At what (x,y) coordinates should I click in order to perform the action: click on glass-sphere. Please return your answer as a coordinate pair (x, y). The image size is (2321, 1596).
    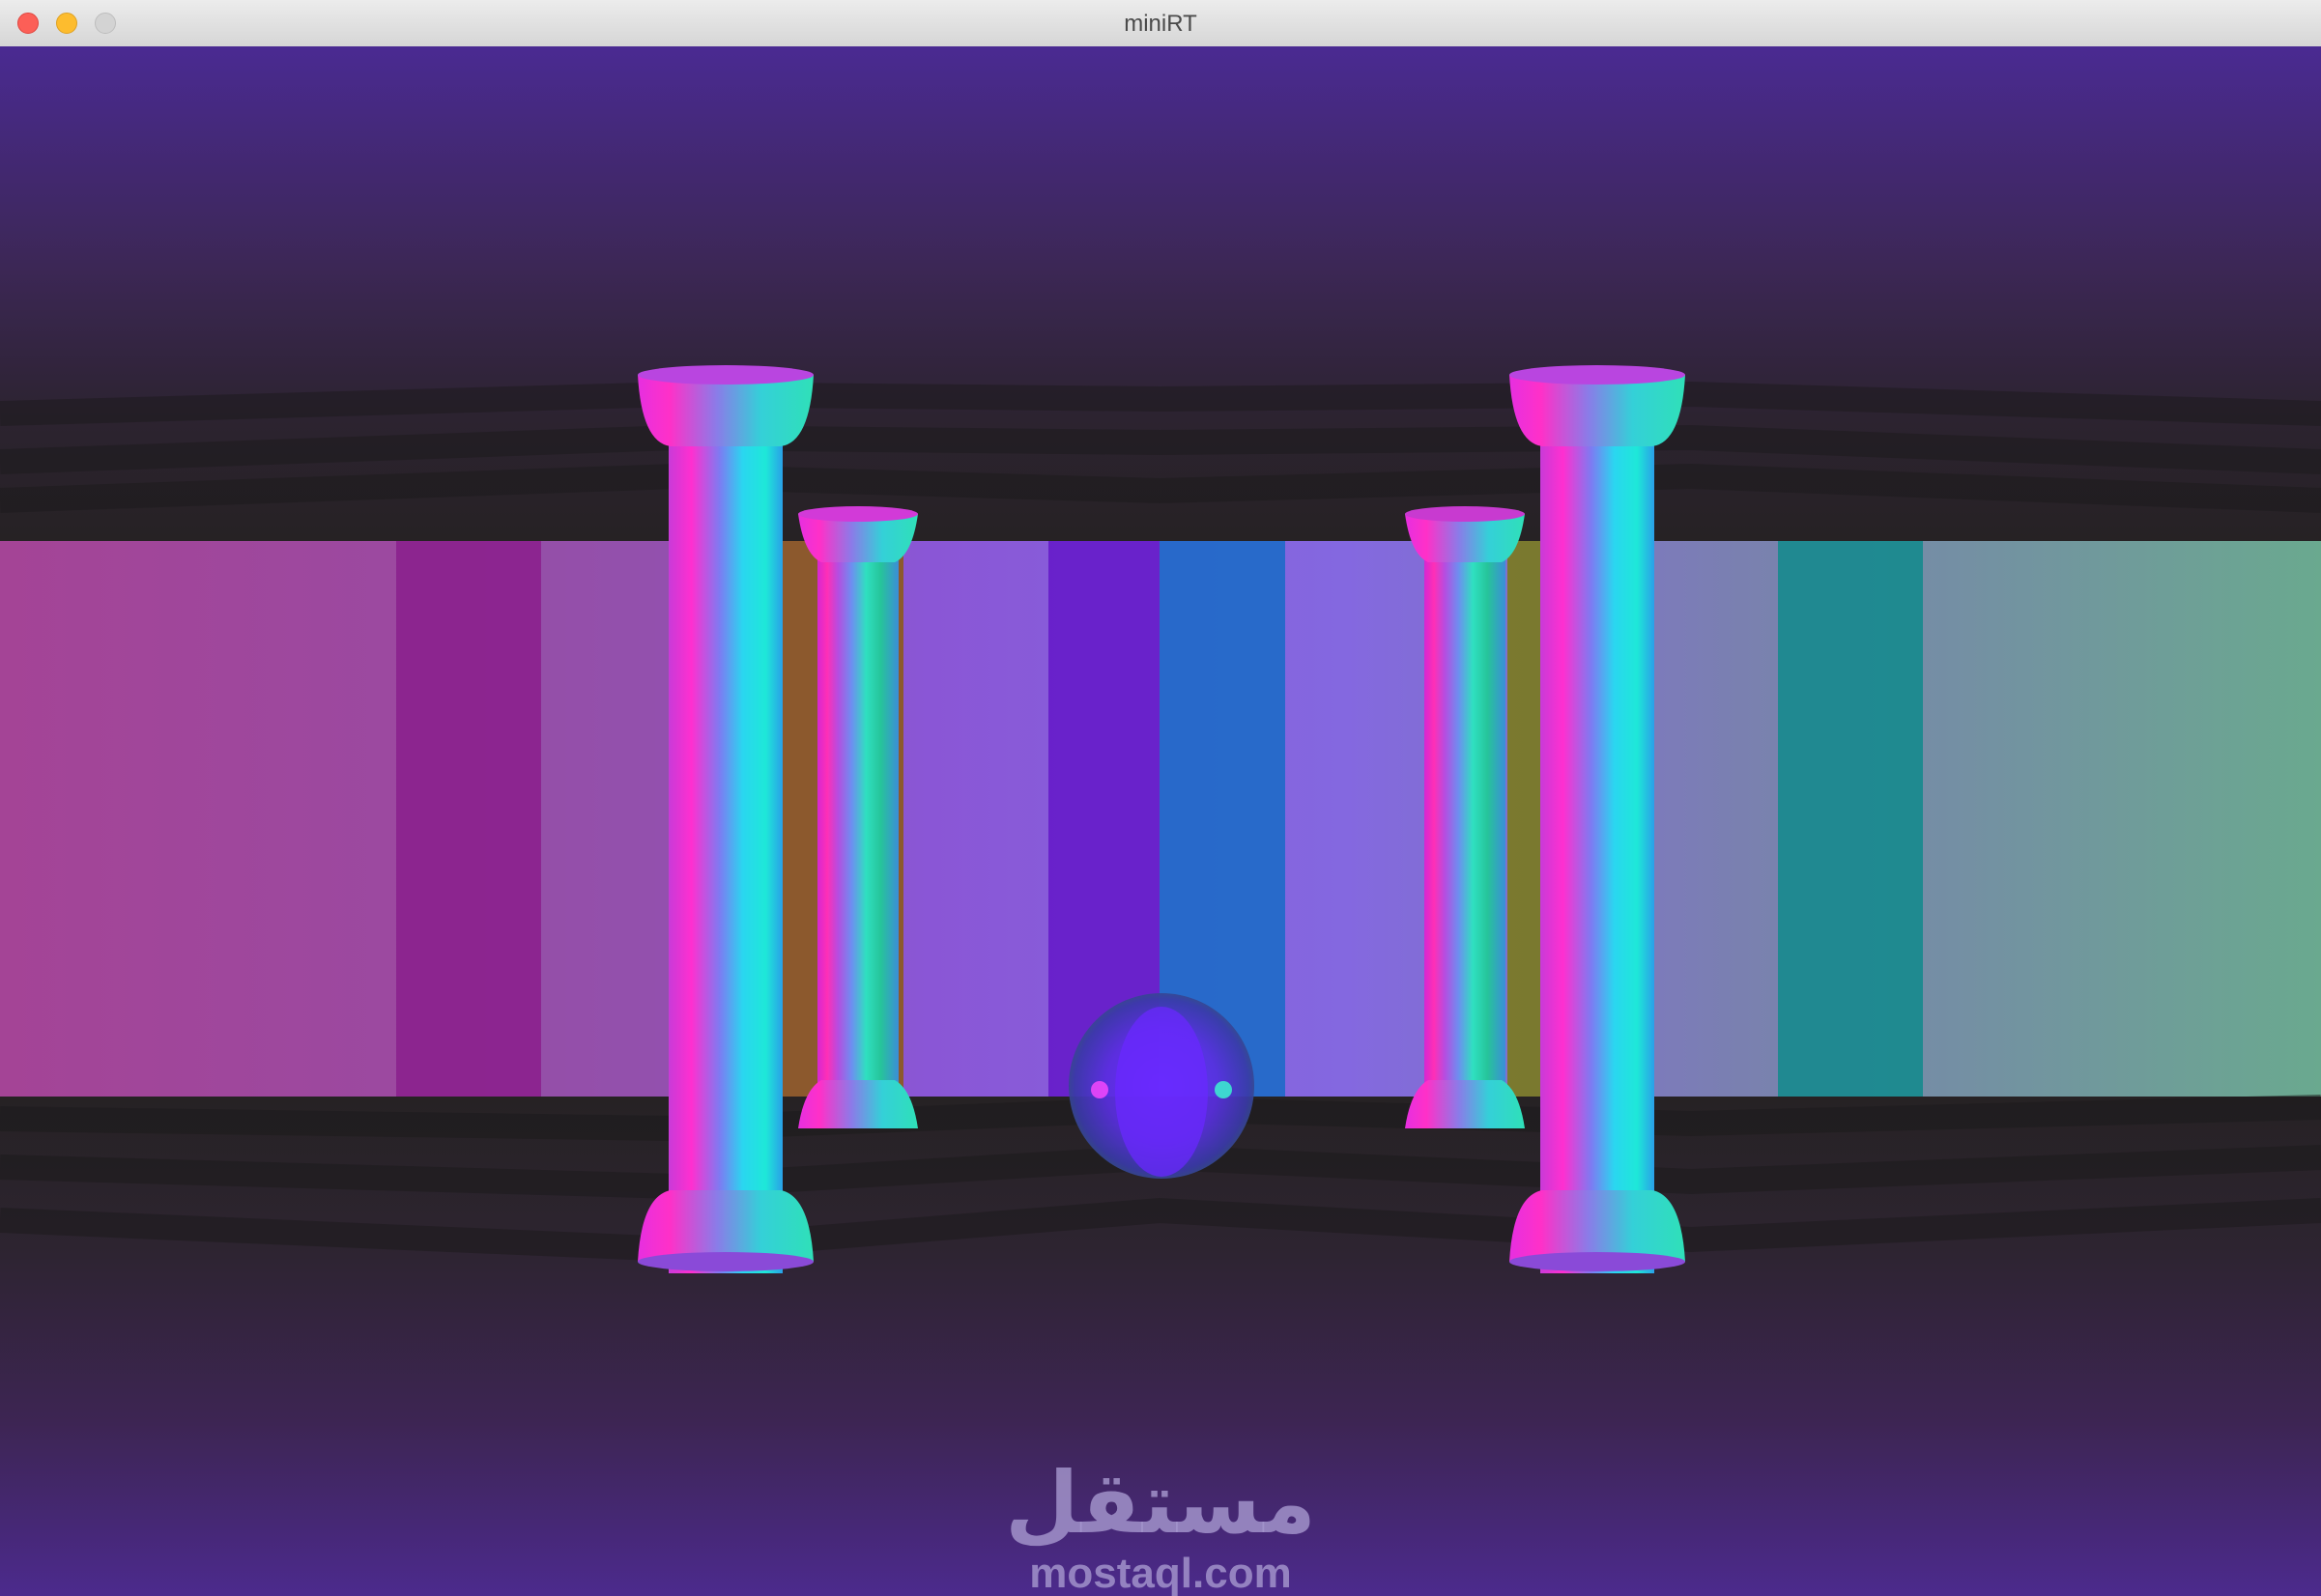
    Looking at the image, I should click on (1161, 1086).